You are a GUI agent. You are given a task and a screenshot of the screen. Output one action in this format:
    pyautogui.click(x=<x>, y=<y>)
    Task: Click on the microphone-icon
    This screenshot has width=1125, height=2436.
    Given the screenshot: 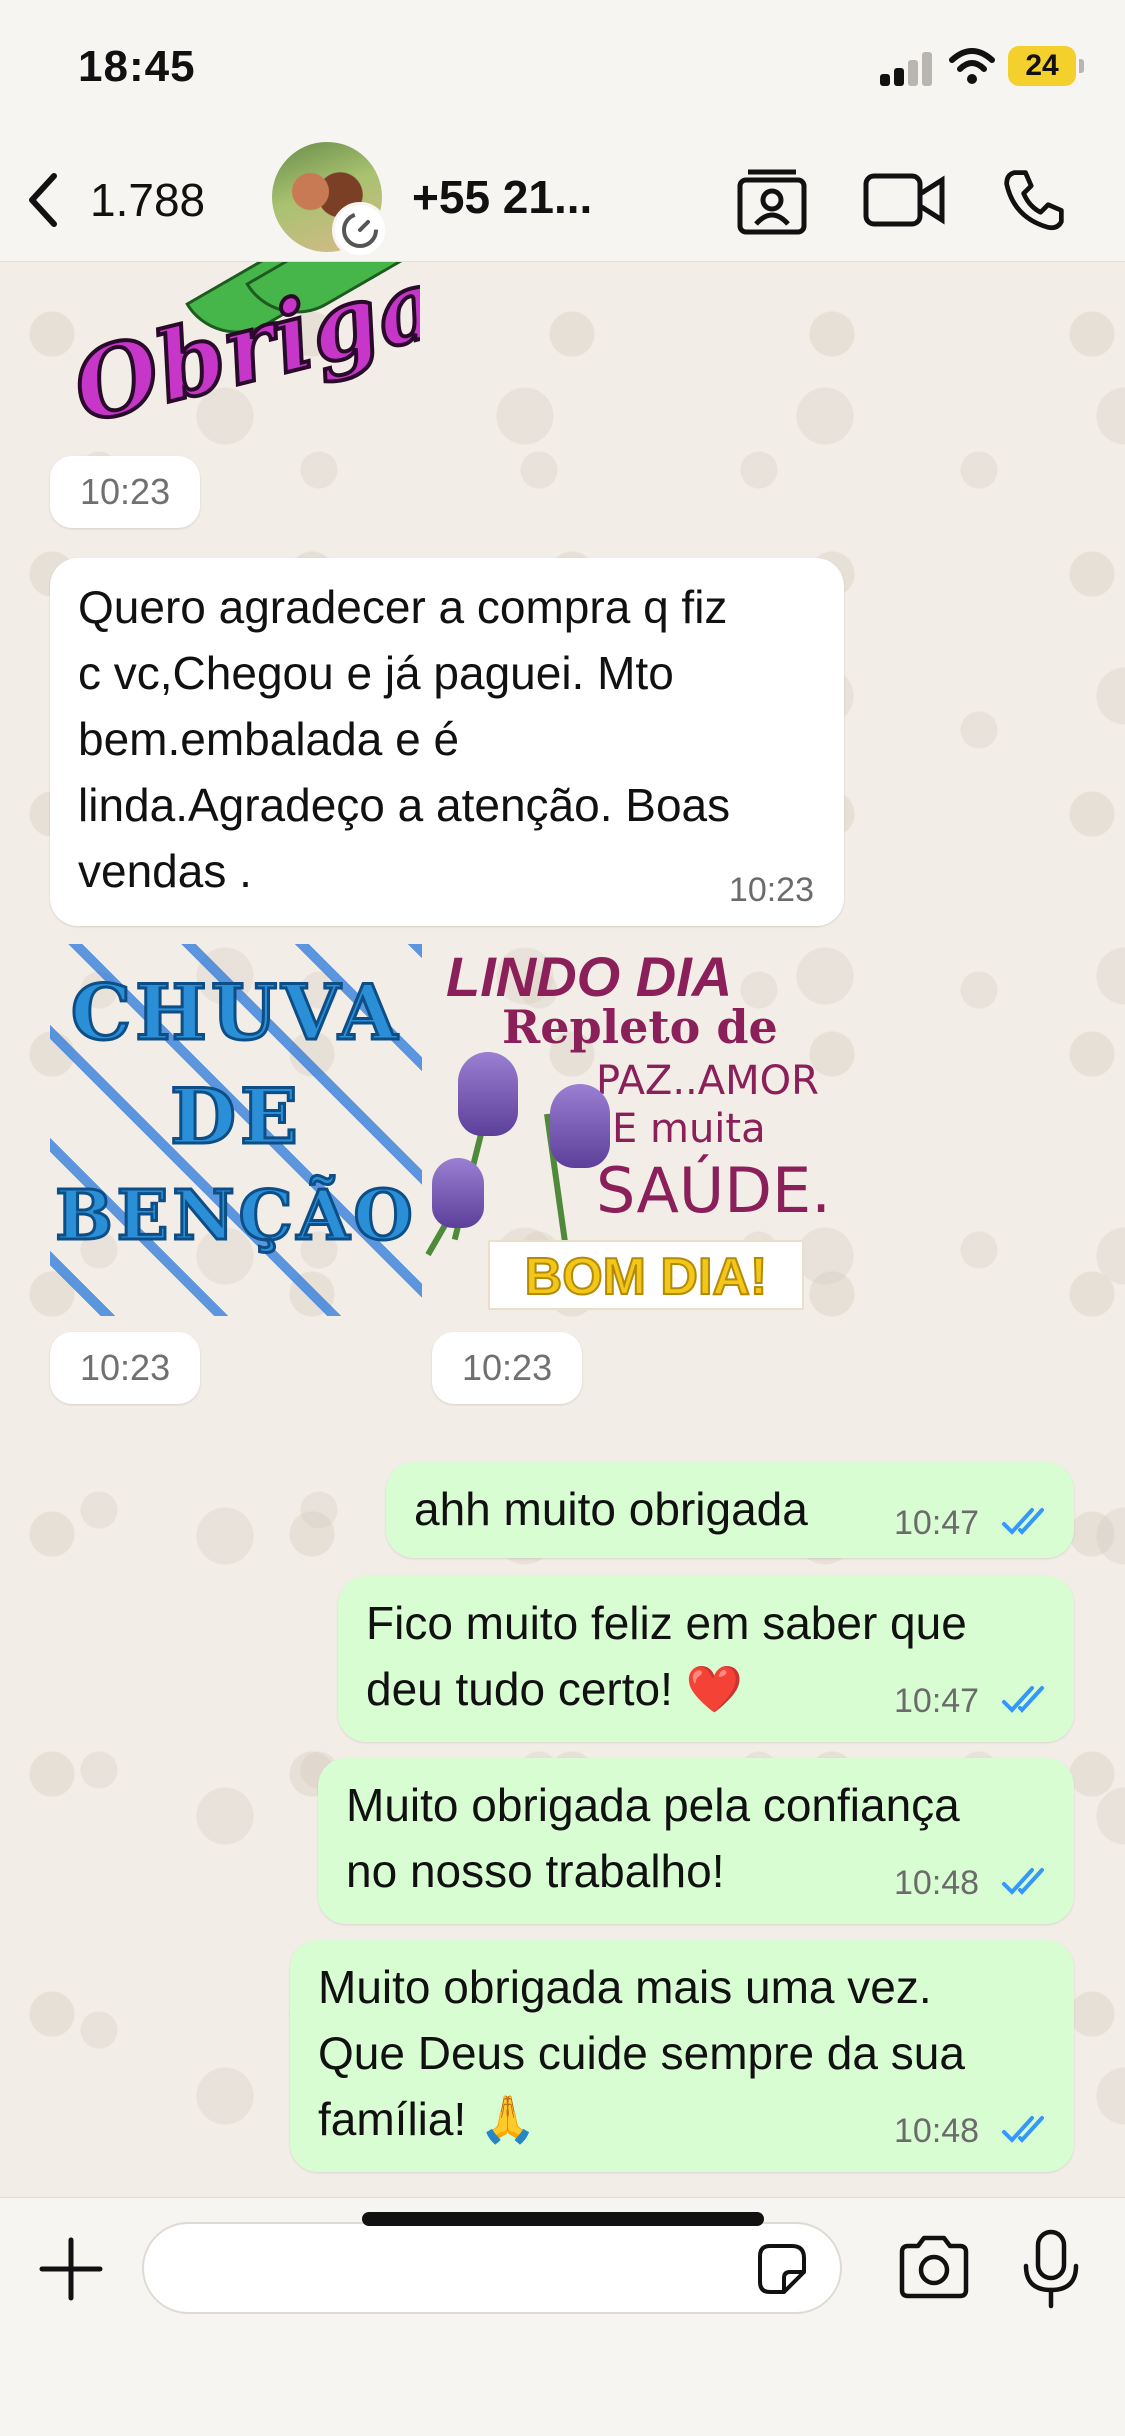 What is the action you would take?
    pyautogui.click(x=1051, y=2269)
    